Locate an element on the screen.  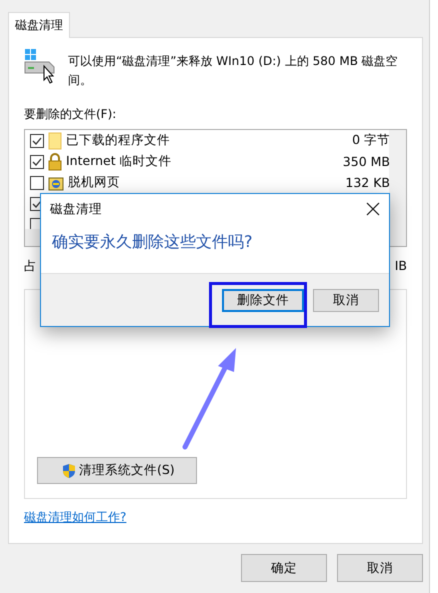
dialog-button: 删除文件 is located at coordinates (263, 300).